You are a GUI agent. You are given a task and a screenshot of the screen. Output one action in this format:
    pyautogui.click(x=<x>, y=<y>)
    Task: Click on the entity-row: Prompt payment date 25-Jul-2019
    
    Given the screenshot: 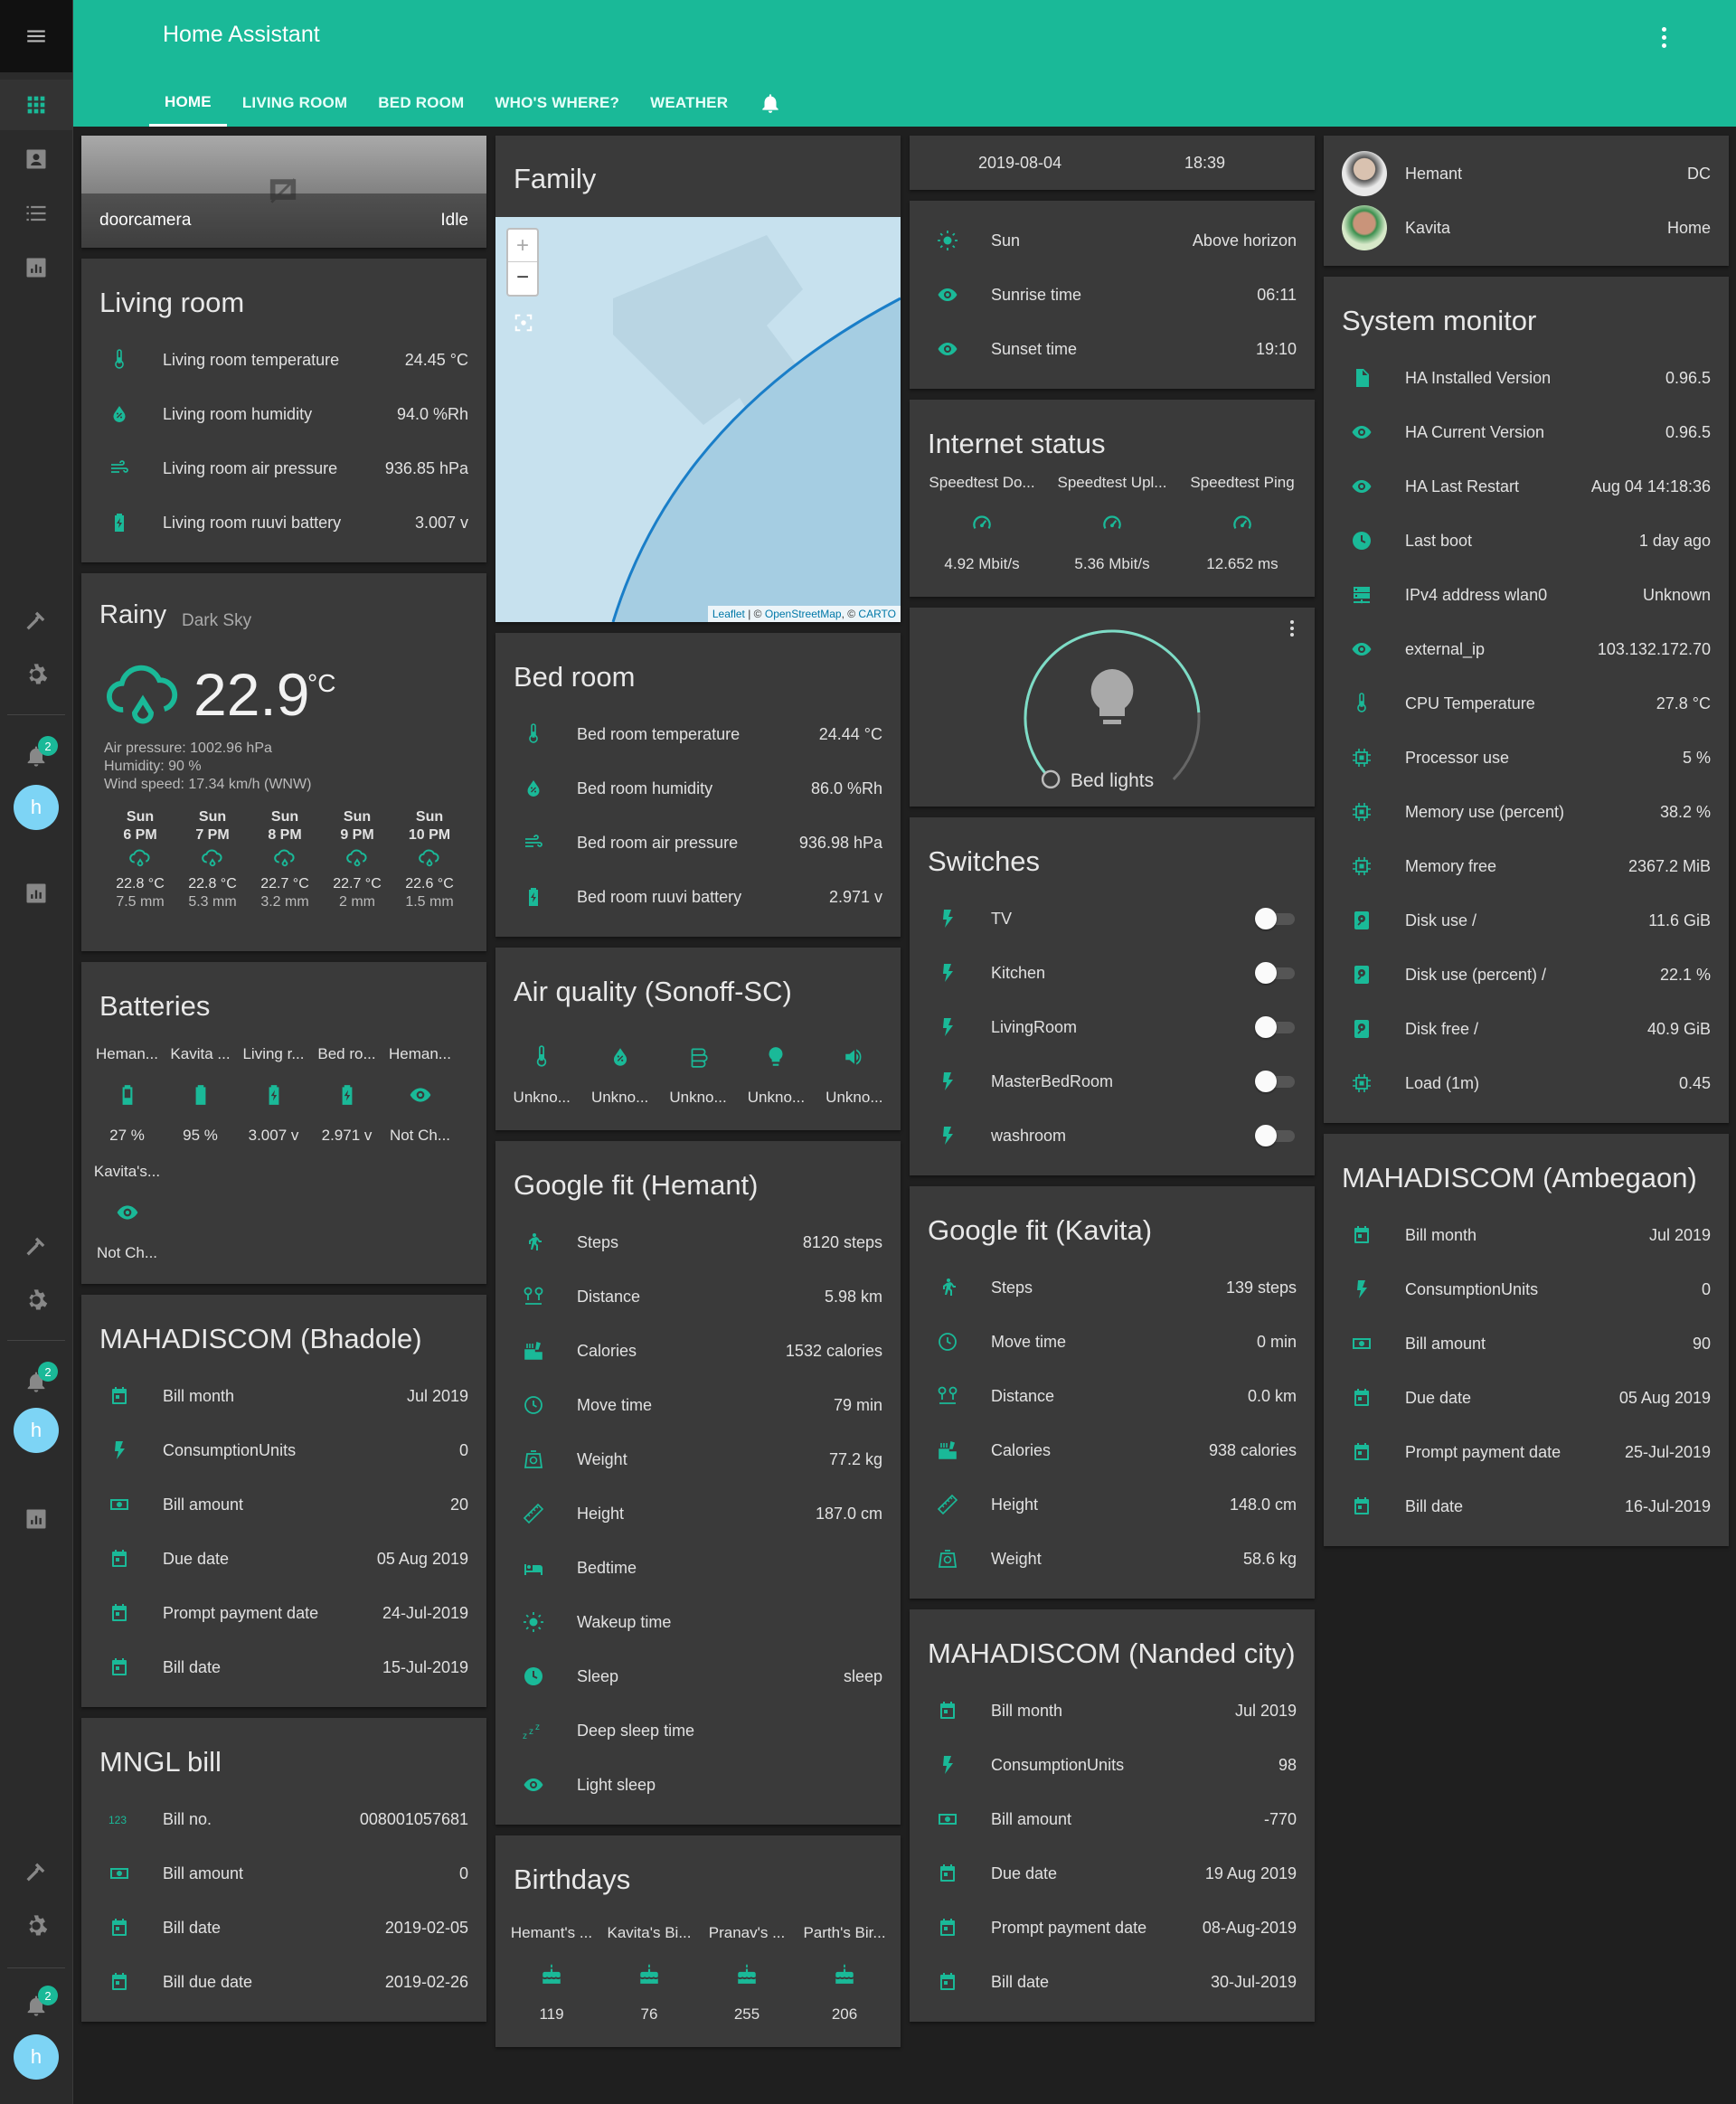 What is the action you would take?
    pyautogui.click(x=1527, y=1452)
    